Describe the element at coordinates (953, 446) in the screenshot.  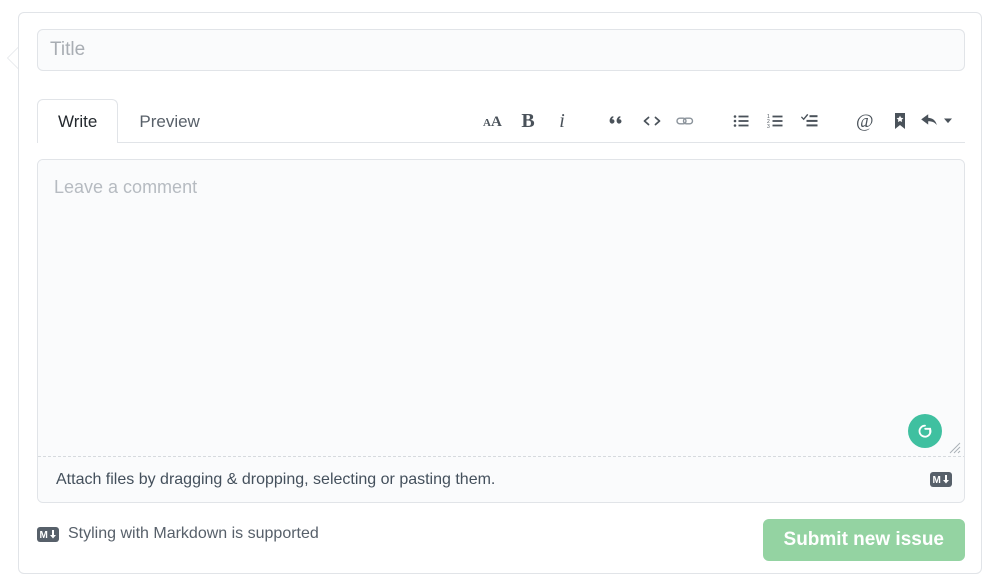
I see `resize-grip-icon` at that location.